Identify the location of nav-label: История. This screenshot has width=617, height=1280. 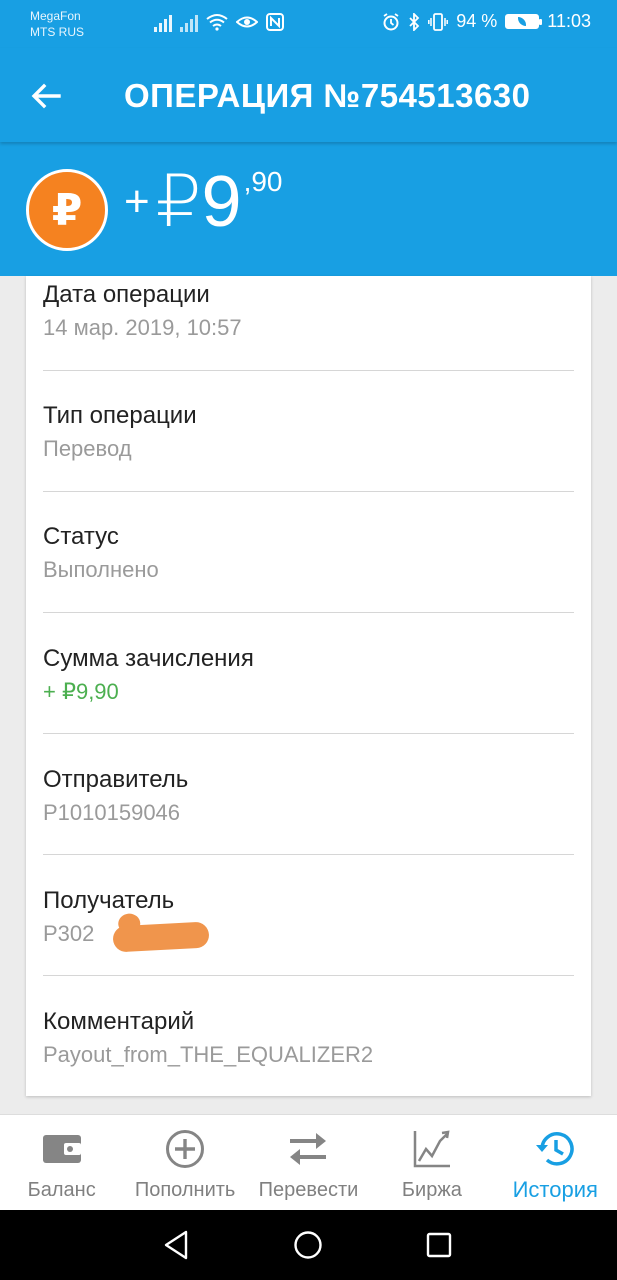
(555, 1189).